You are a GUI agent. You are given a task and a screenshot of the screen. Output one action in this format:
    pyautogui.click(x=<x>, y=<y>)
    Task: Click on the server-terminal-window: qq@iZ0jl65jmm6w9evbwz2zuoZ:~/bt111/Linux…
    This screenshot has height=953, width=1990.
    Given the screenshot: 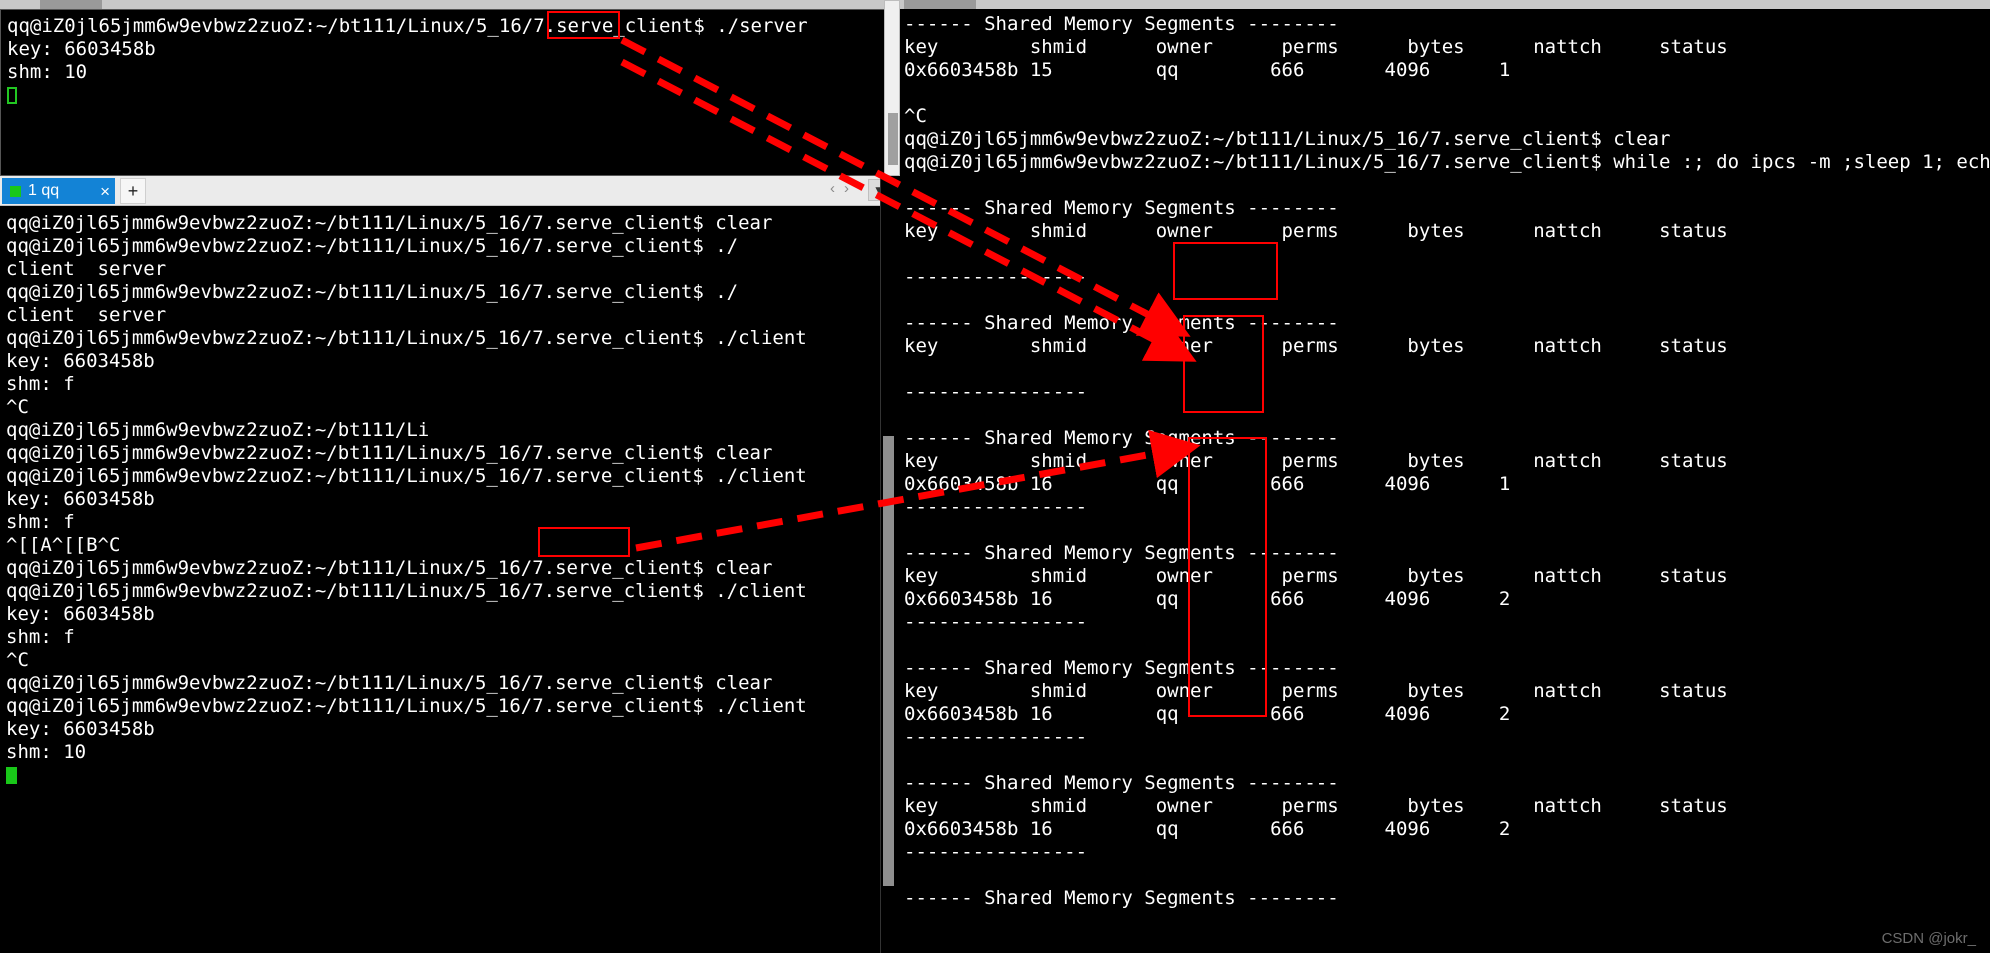 What is the action you would take?
    pyautogui.click(x=448, y=88)
    